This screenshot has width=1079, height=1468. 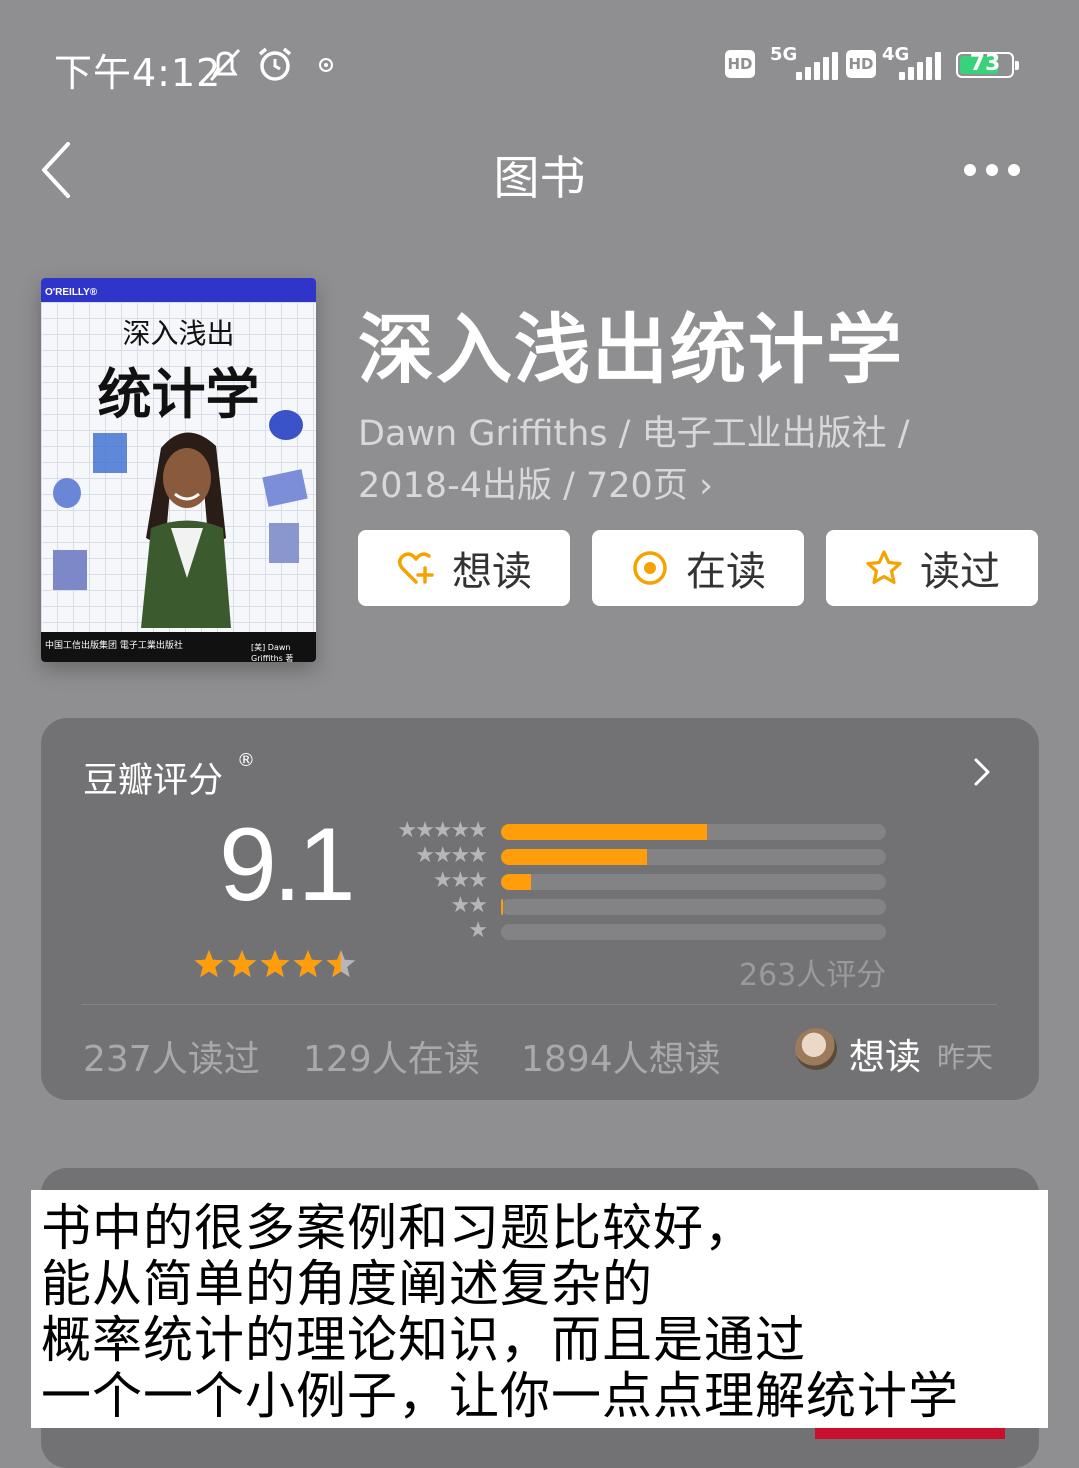 I want to click on distribution-row: ★, so click(x=638, y=930).